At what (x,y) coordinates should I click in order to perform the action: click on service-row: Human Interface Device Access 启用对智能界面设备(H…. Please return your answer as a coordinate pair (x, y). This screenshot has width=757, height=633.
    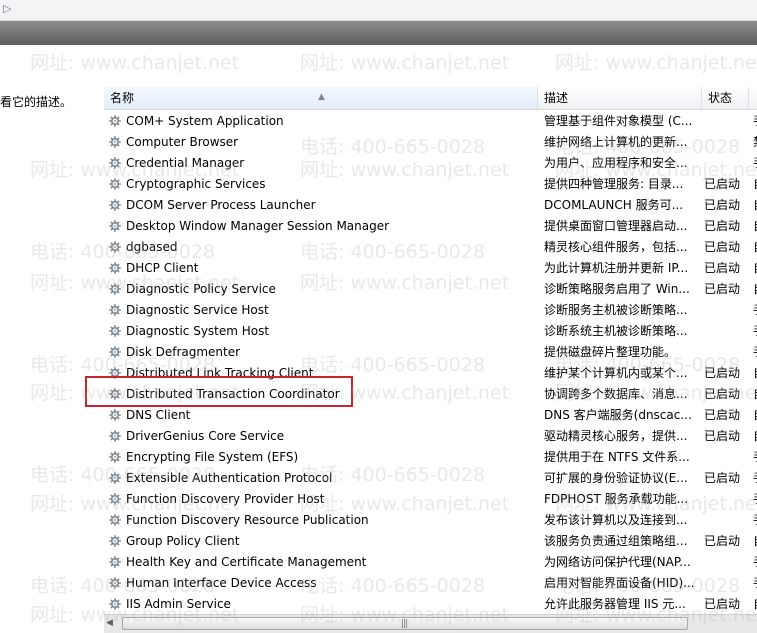
    Looking at the image, I should click on (430, 583).